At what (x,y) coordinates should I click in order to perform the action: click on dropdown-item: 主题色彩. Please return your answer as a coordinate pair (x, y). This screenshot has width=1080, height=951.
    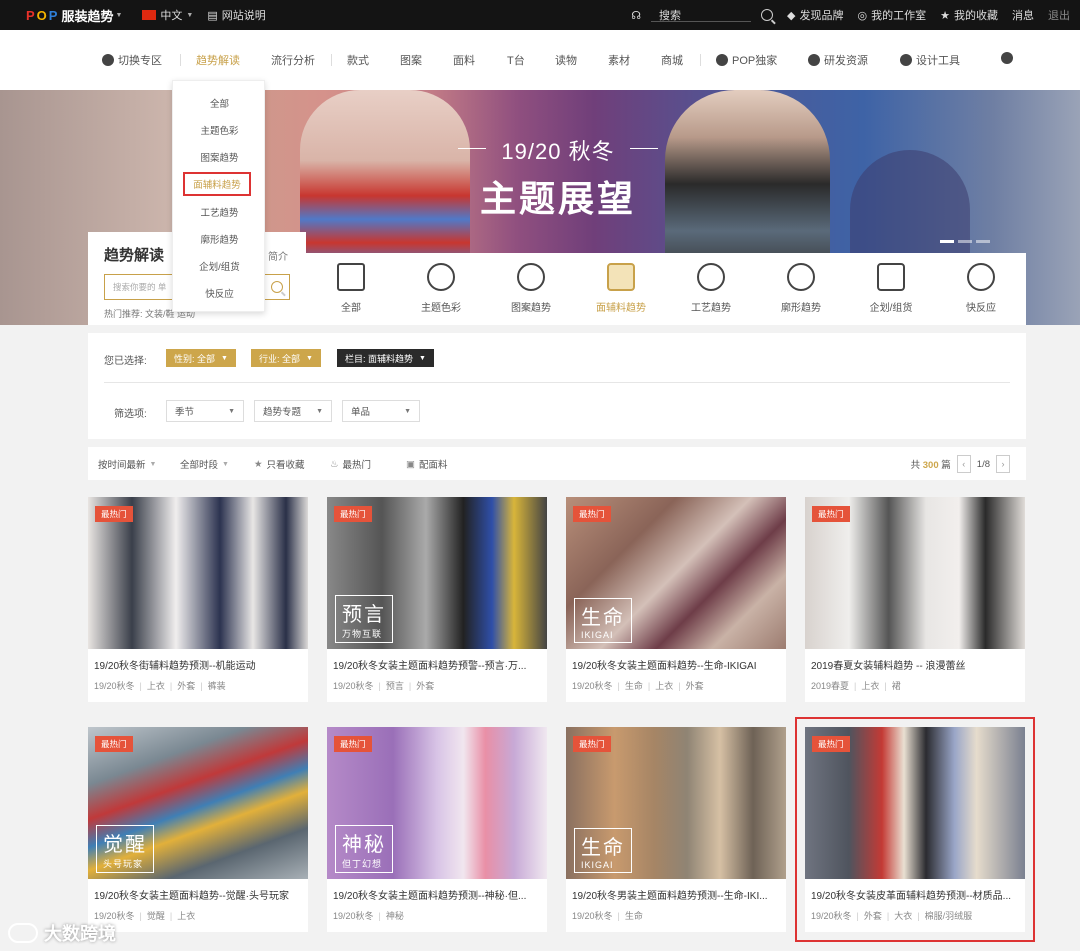
    Looking at the image, I should click on (219, 130).